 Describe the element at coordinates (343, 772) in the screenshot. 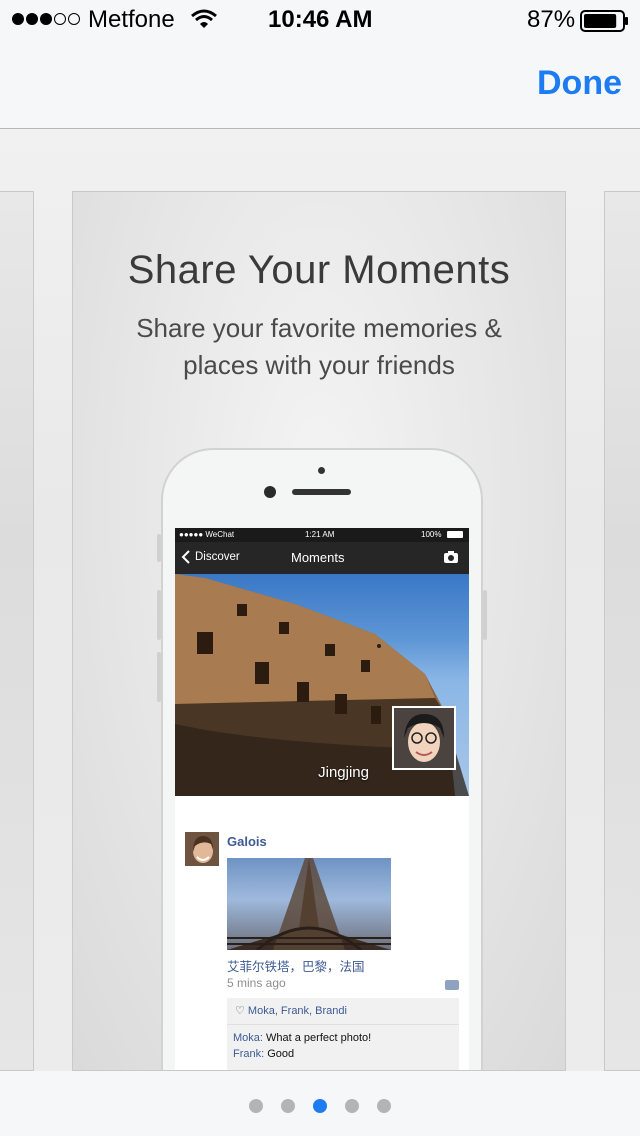

I see `cover-name: Jingjing` at that location.